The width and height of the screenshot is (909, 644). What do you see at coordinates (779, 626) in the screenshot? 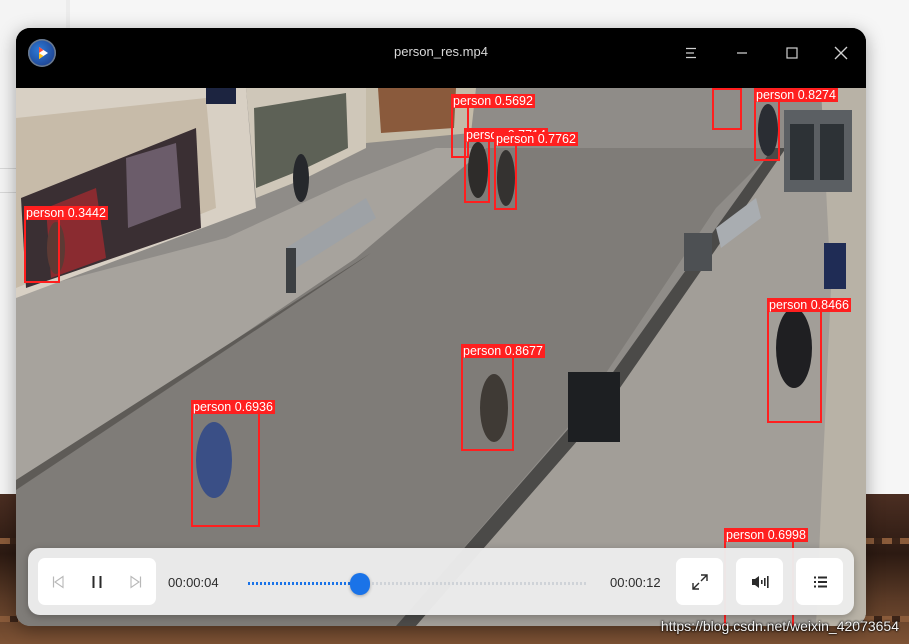
I see `watermark-text: https://blog.csdn.net/weixin_42073654` at bounding box center [779, 626].